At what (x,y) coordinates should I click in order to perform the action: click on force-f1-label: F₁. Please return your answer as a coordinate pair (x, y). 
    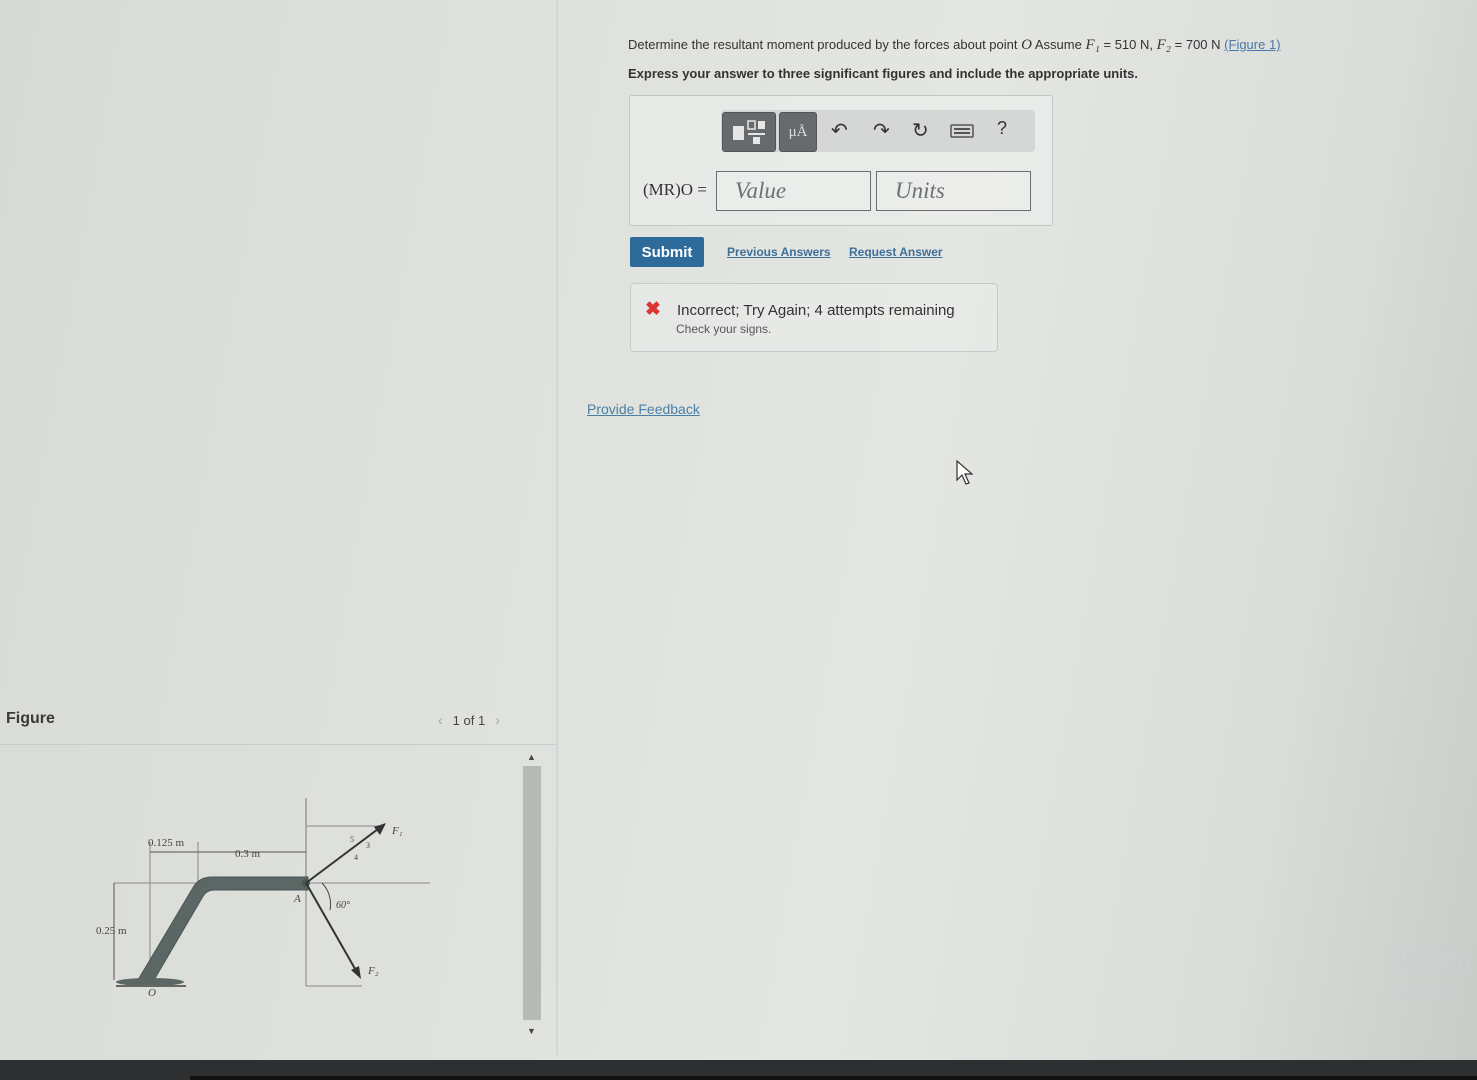
    Looking at the image, I should click on (397, 831).